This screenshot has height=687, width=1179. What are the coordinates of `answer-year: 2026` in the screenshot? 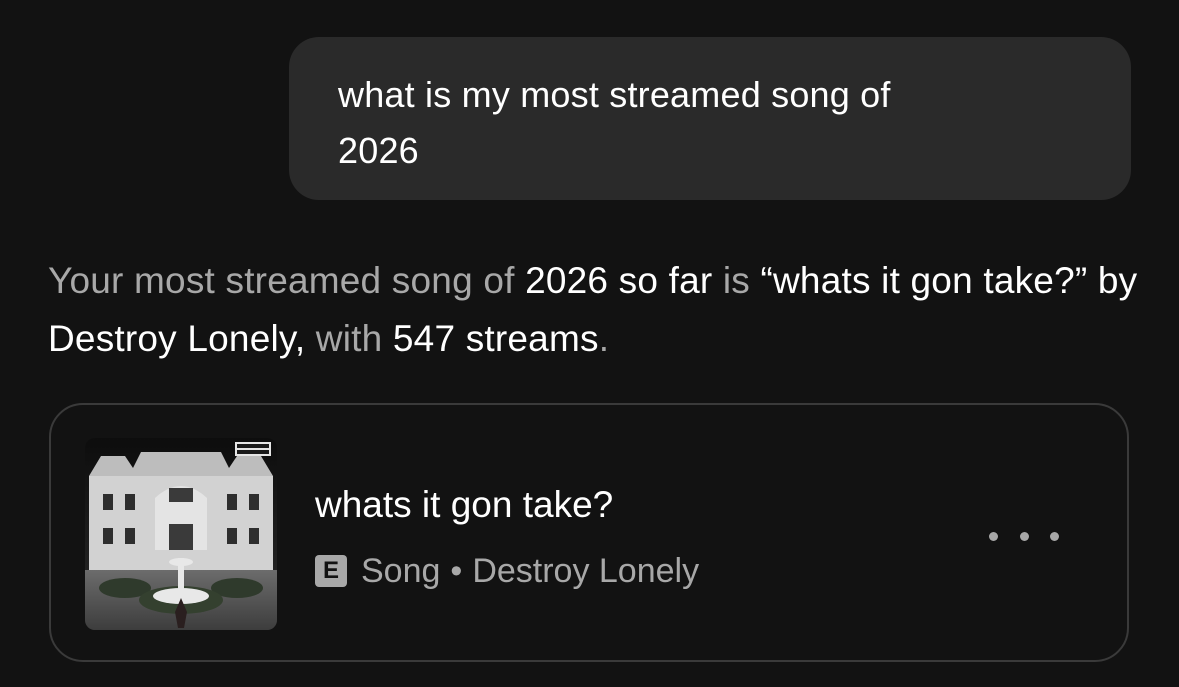 It's located at (567, 280).